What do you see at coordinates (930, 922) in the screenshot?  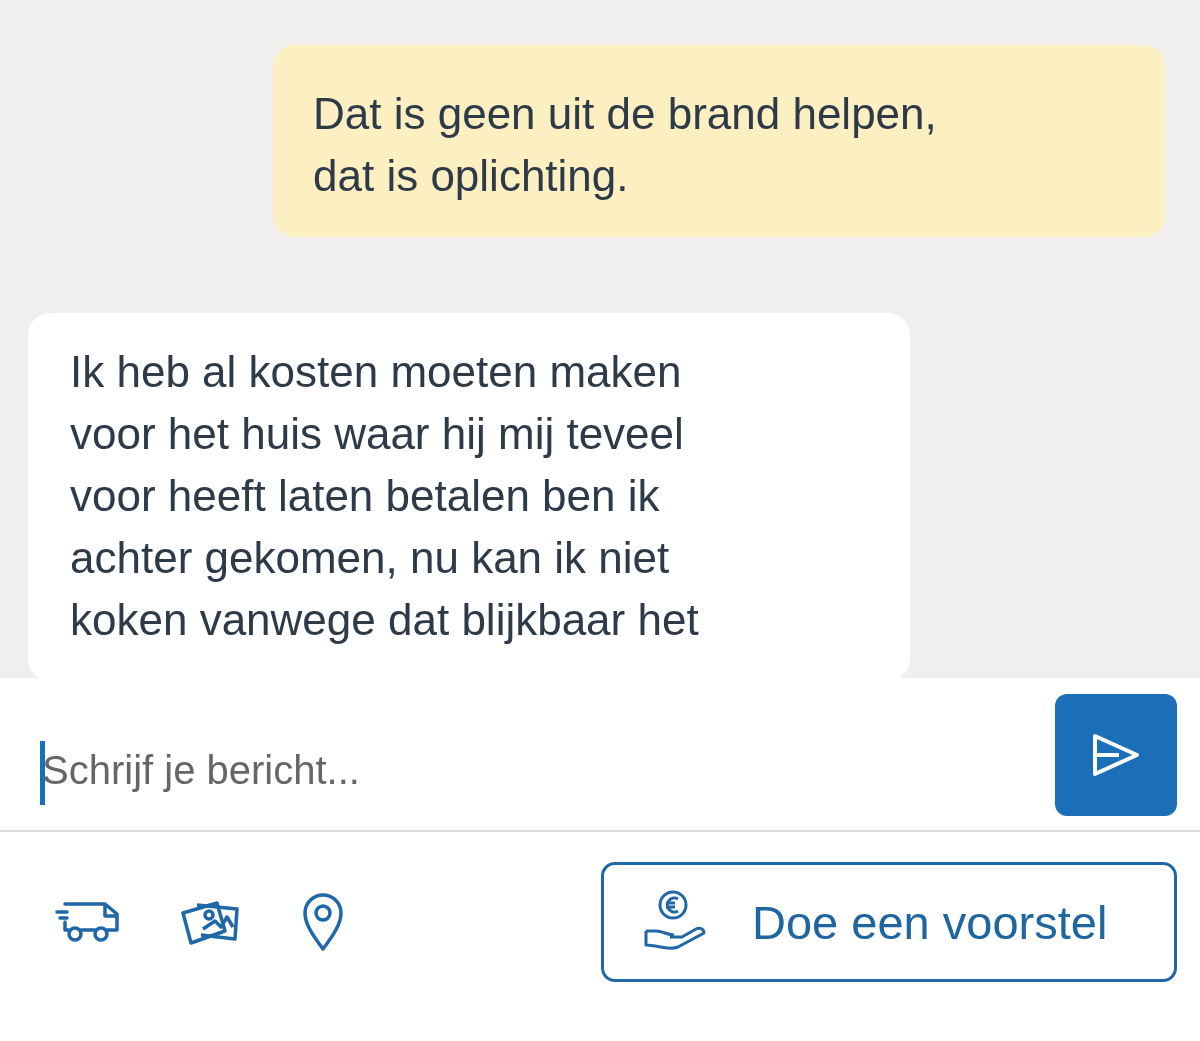 I see `offer-label: Doe een voorstel` at bounding box center [930, 922].